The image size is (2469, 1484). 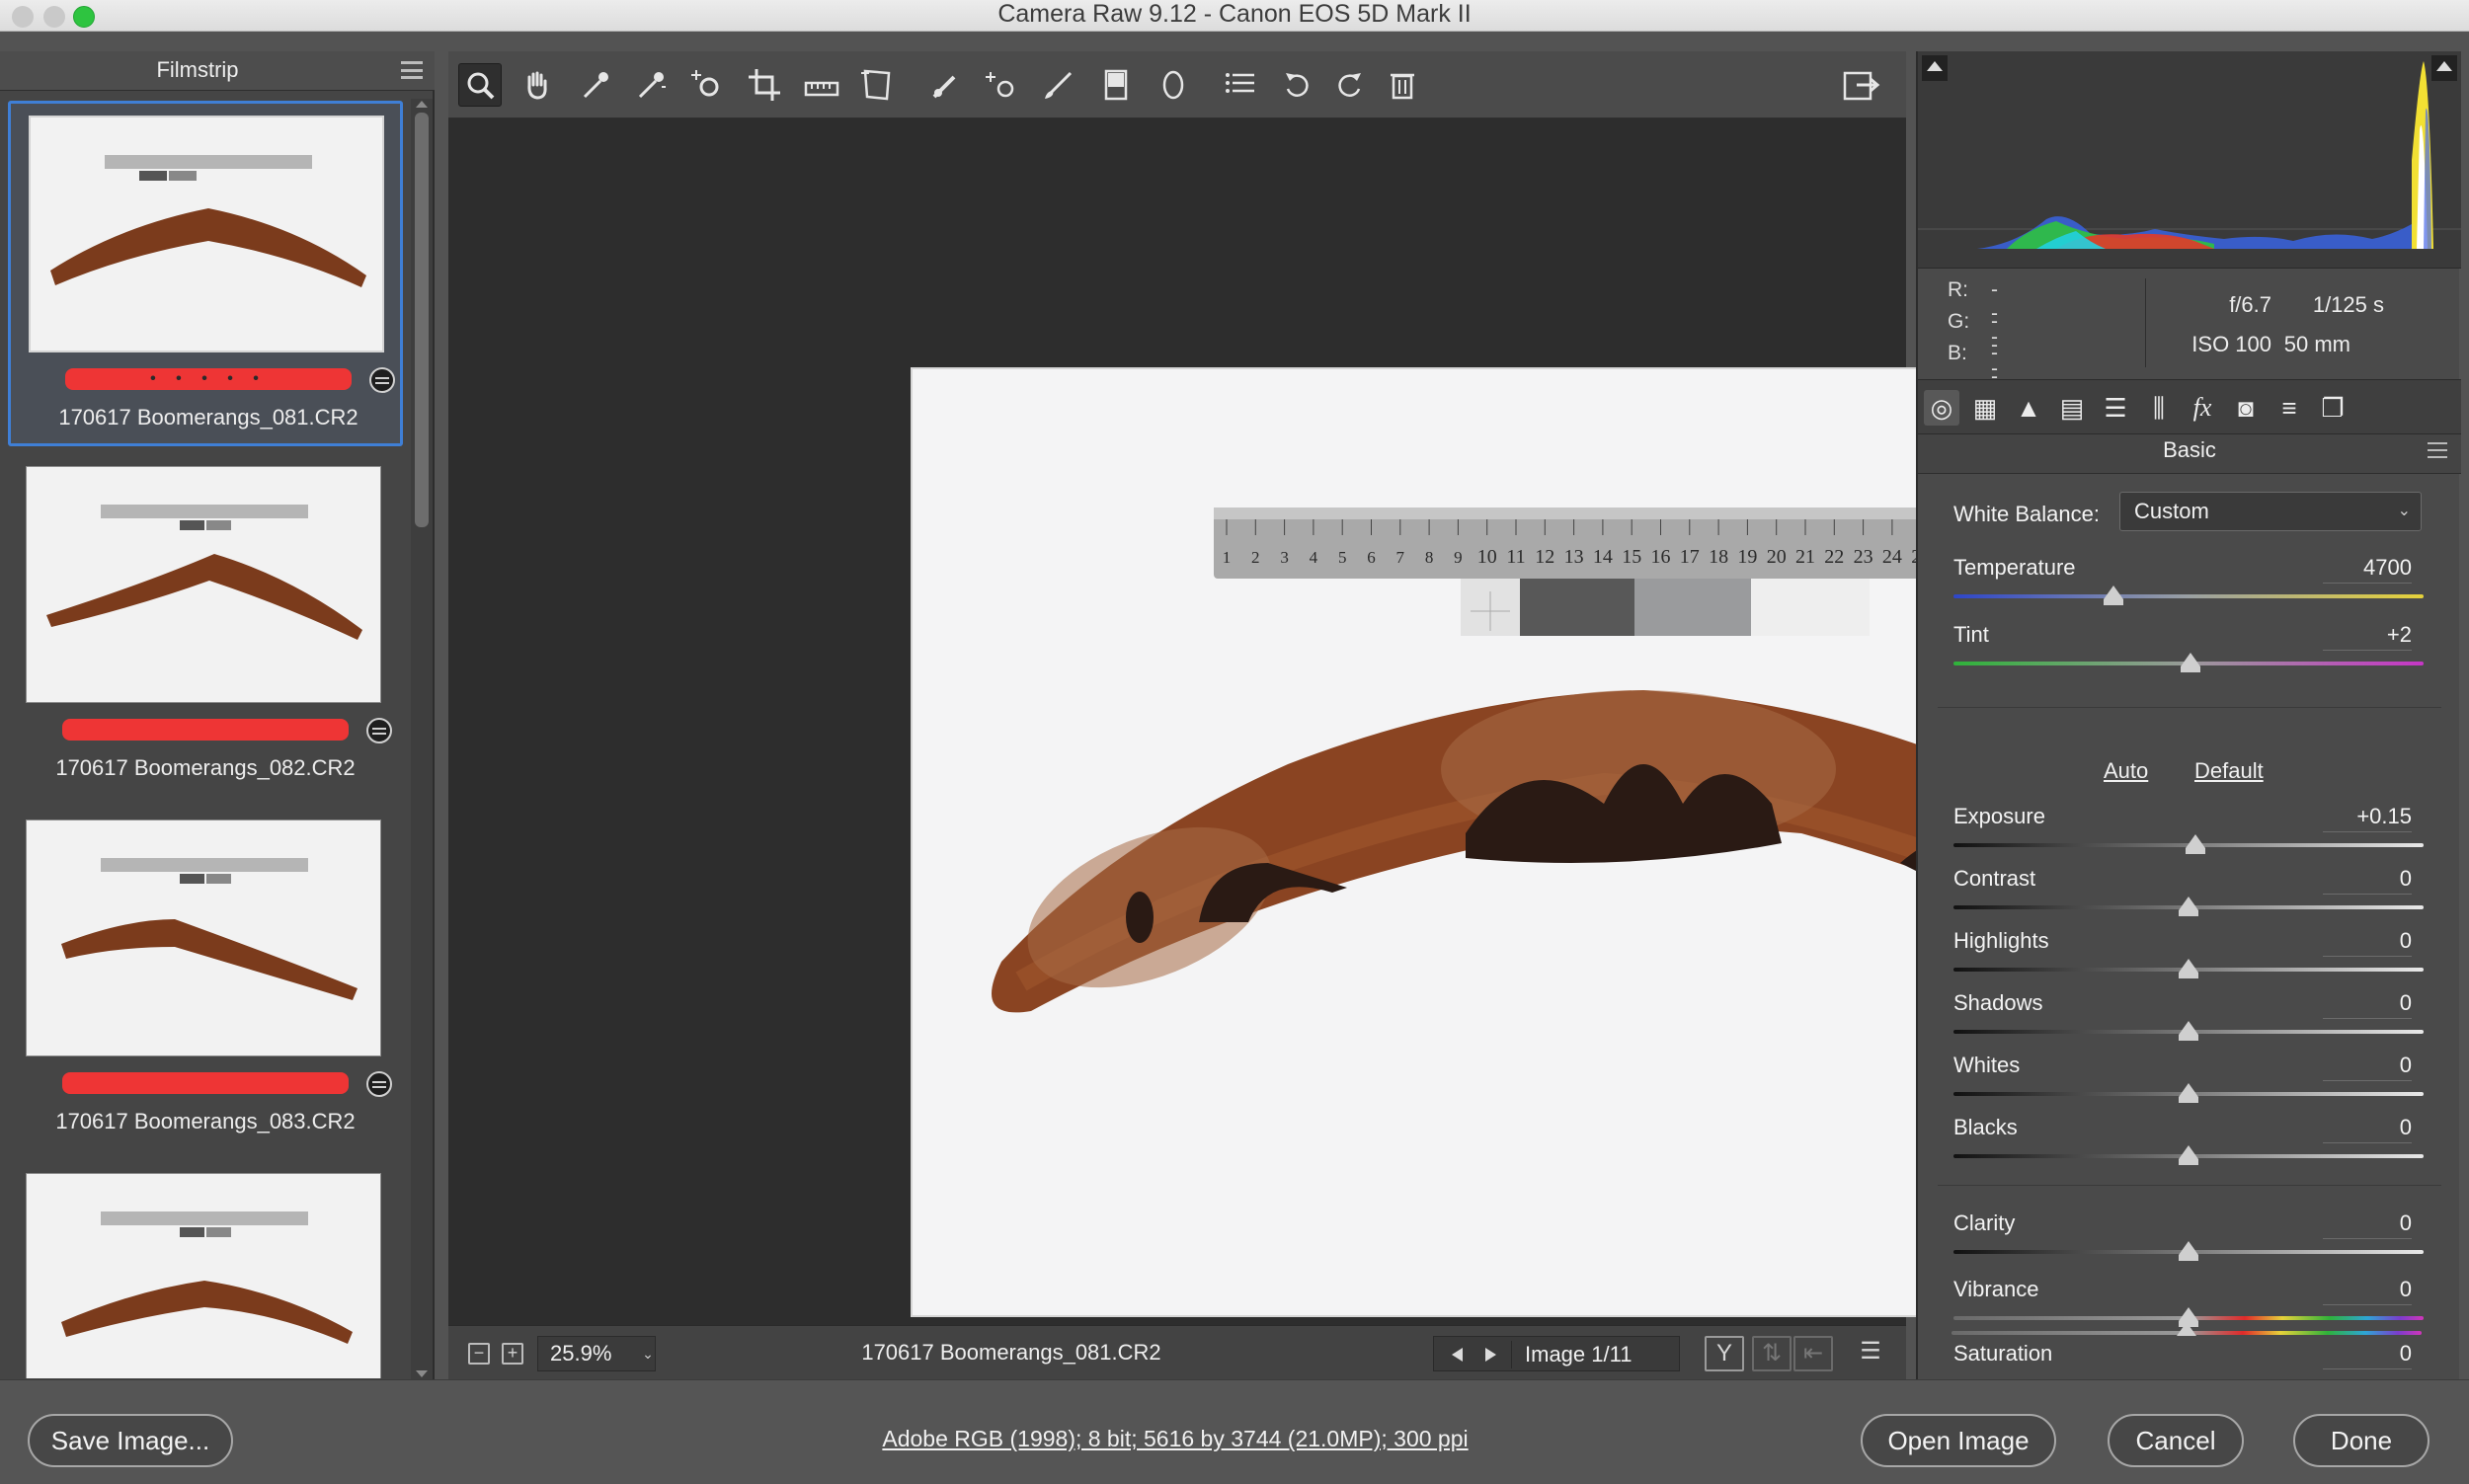 I want to click on slider-value: +2, so click(x=2367, y=636).